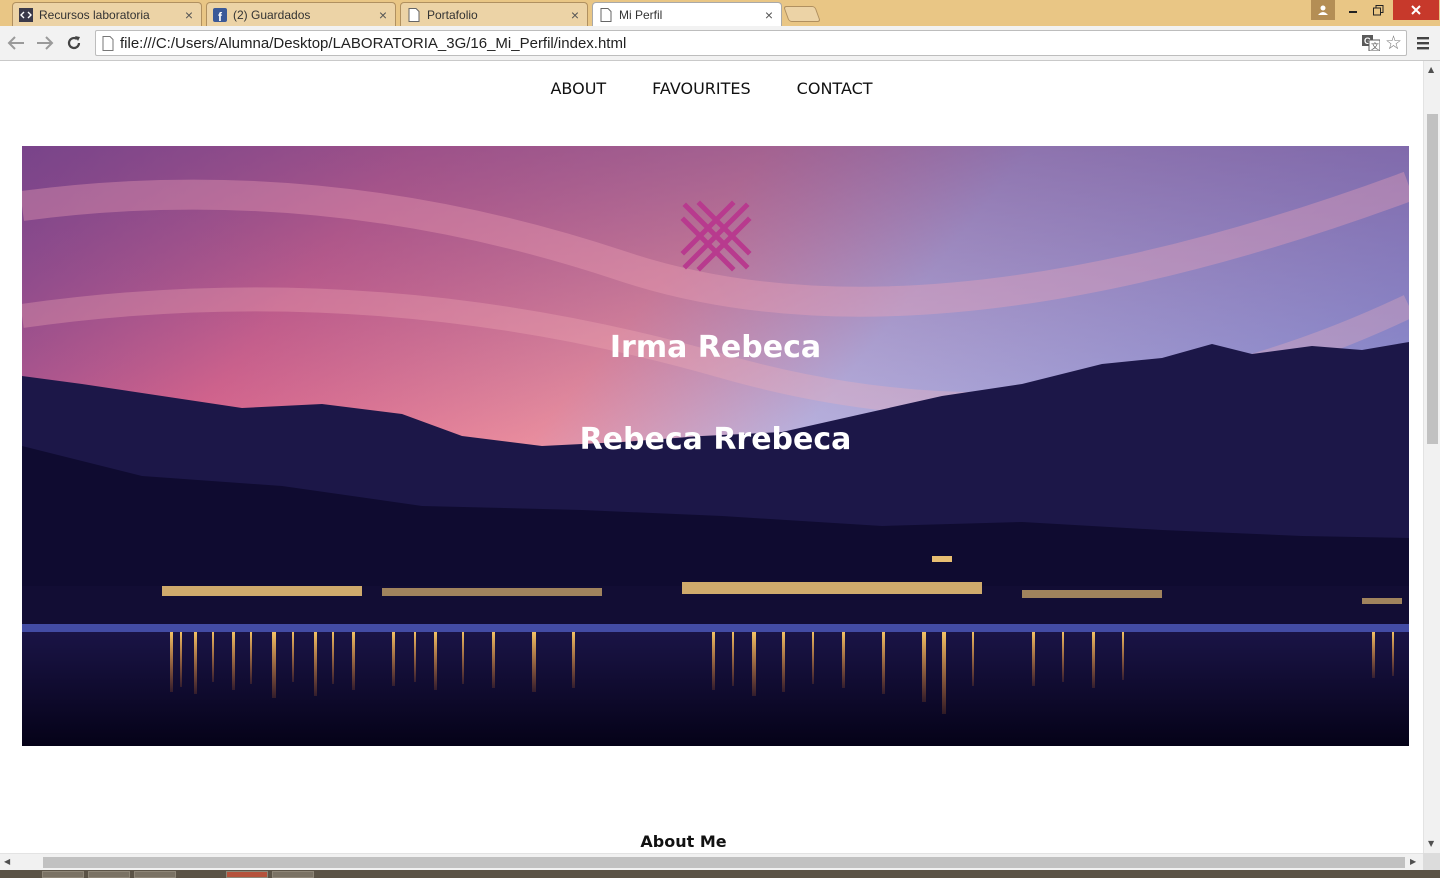  I want to click on tab-guardados: f (2) Guardados ×, so click(301, 14).